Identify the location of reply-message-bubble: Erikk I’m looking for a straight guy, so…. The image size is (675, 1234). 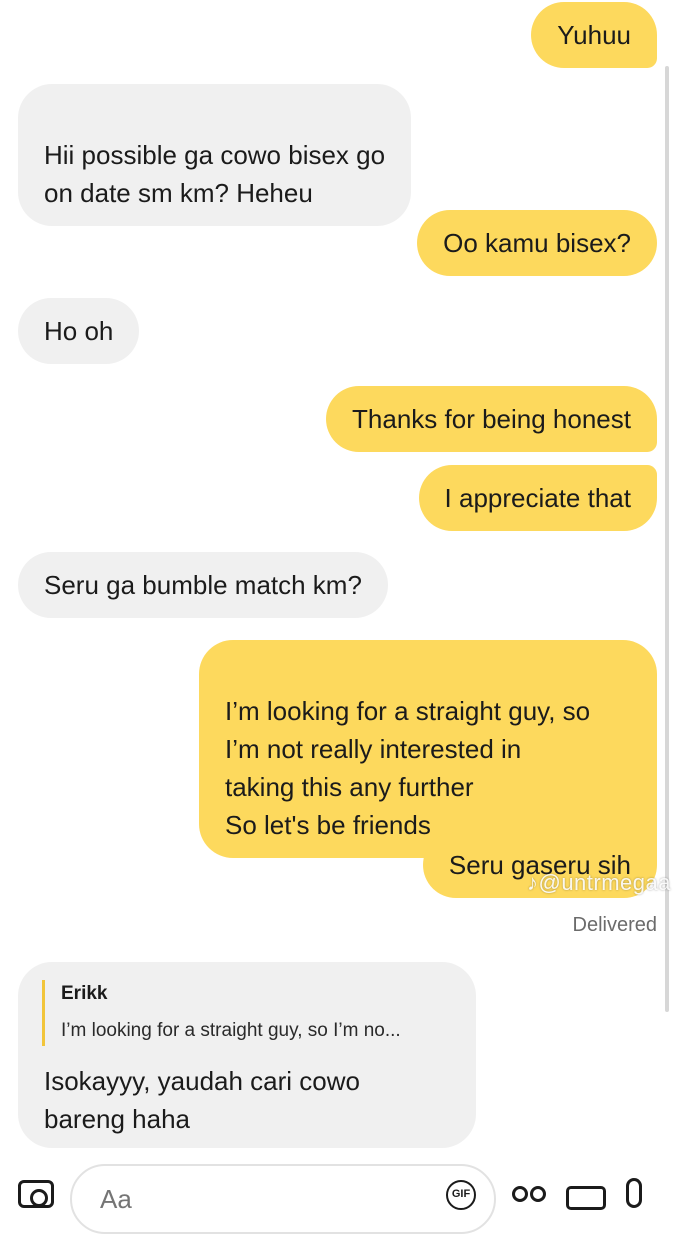
(247, 1055).